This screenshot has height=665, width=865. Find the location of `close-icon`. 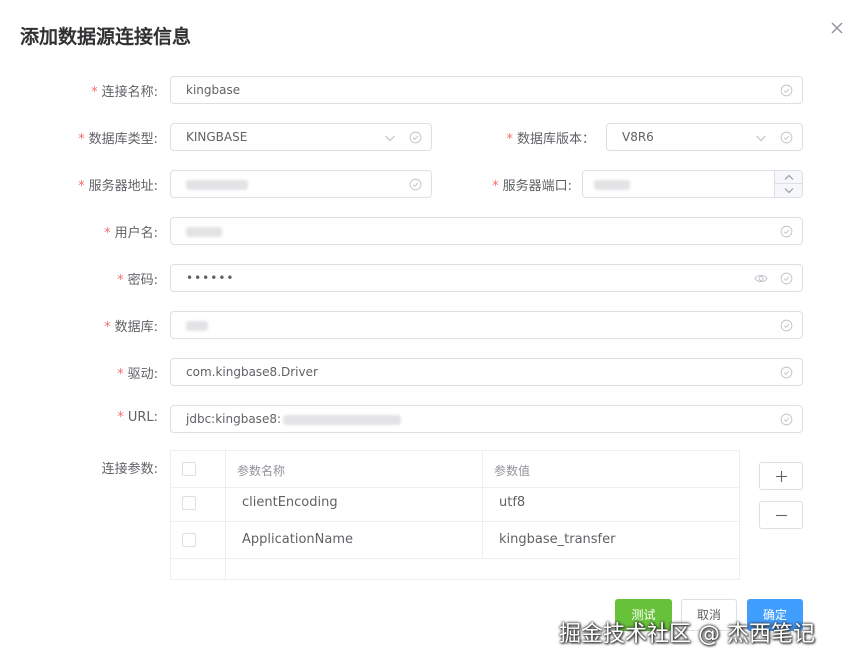

close-icon is located at coordinates (837, 28).